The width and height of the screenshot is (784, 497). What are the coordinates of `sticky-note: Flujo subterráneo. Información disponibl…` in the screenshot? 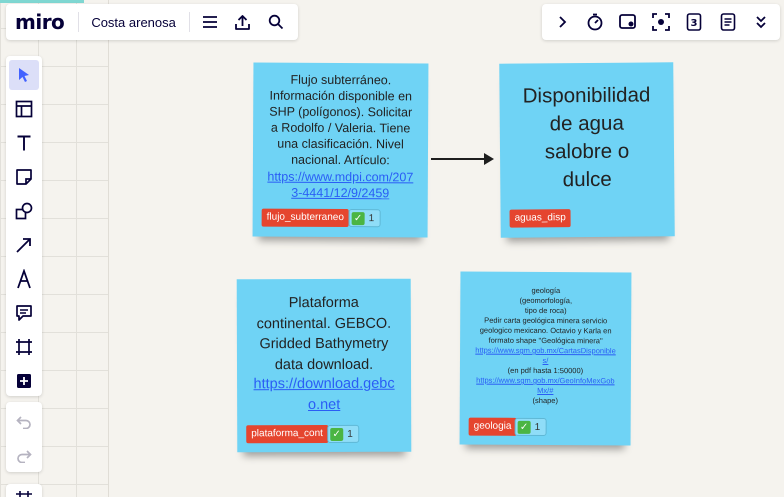 It's located at (340, 150).